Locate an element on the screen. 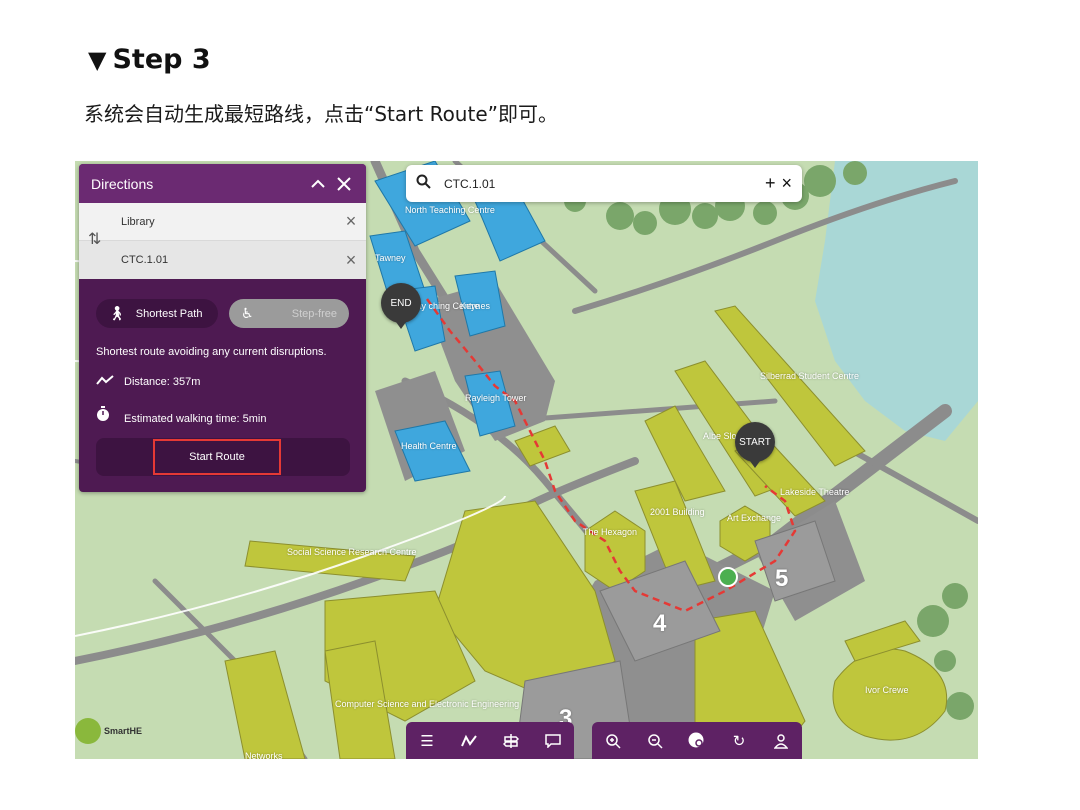 The height and width of the screenshot is (810, 1080). start-route-bar: Start Route is located at coordinates (223, 457).